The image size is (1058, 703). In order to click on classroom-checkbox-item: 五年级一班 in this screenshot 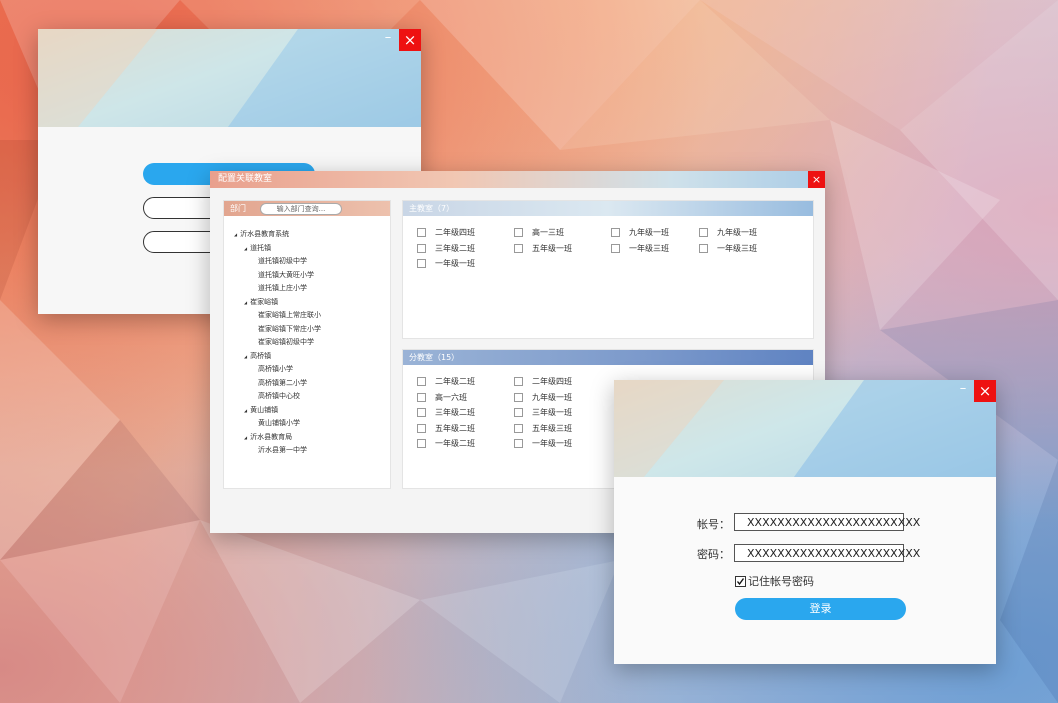, I will do `click(543, 248)`.